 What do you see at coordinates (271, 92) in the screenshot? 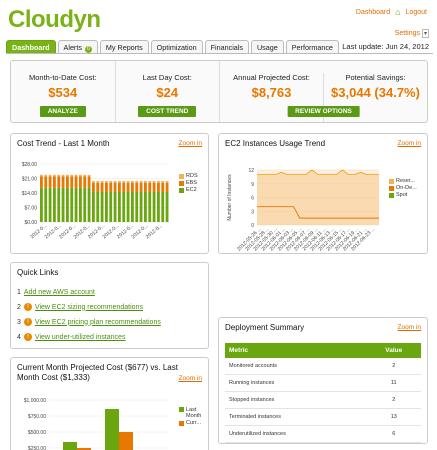
I see `kpi-value: $8,763` at bounding box center [271, 92].